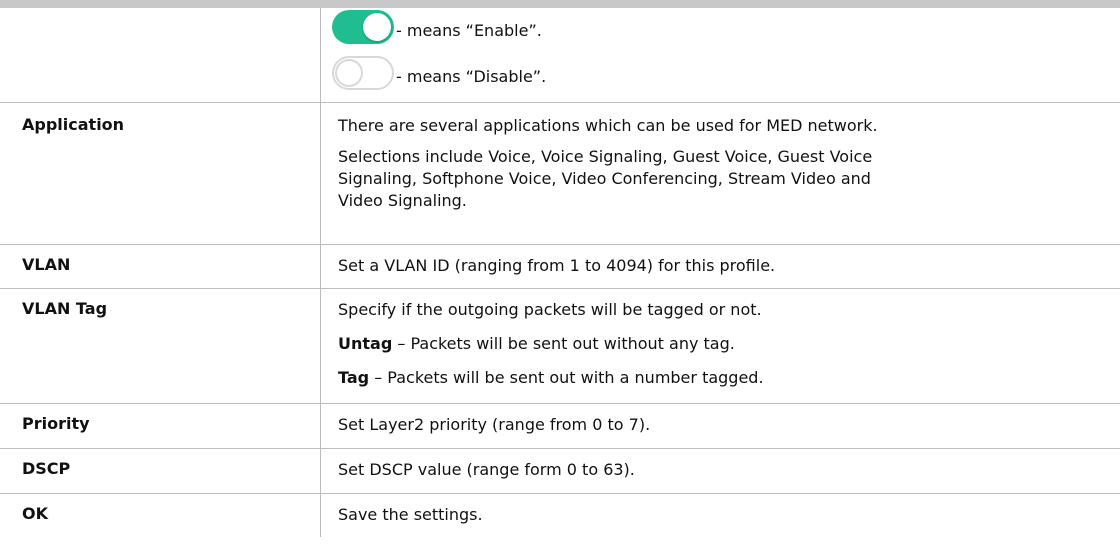 This screenshot has height=558, width=1120. Describe the element at coordinates (720, 426) in the screenshot. I see `desc-priority: Set Layer2 priority (range from 0 to 7).` at that location.